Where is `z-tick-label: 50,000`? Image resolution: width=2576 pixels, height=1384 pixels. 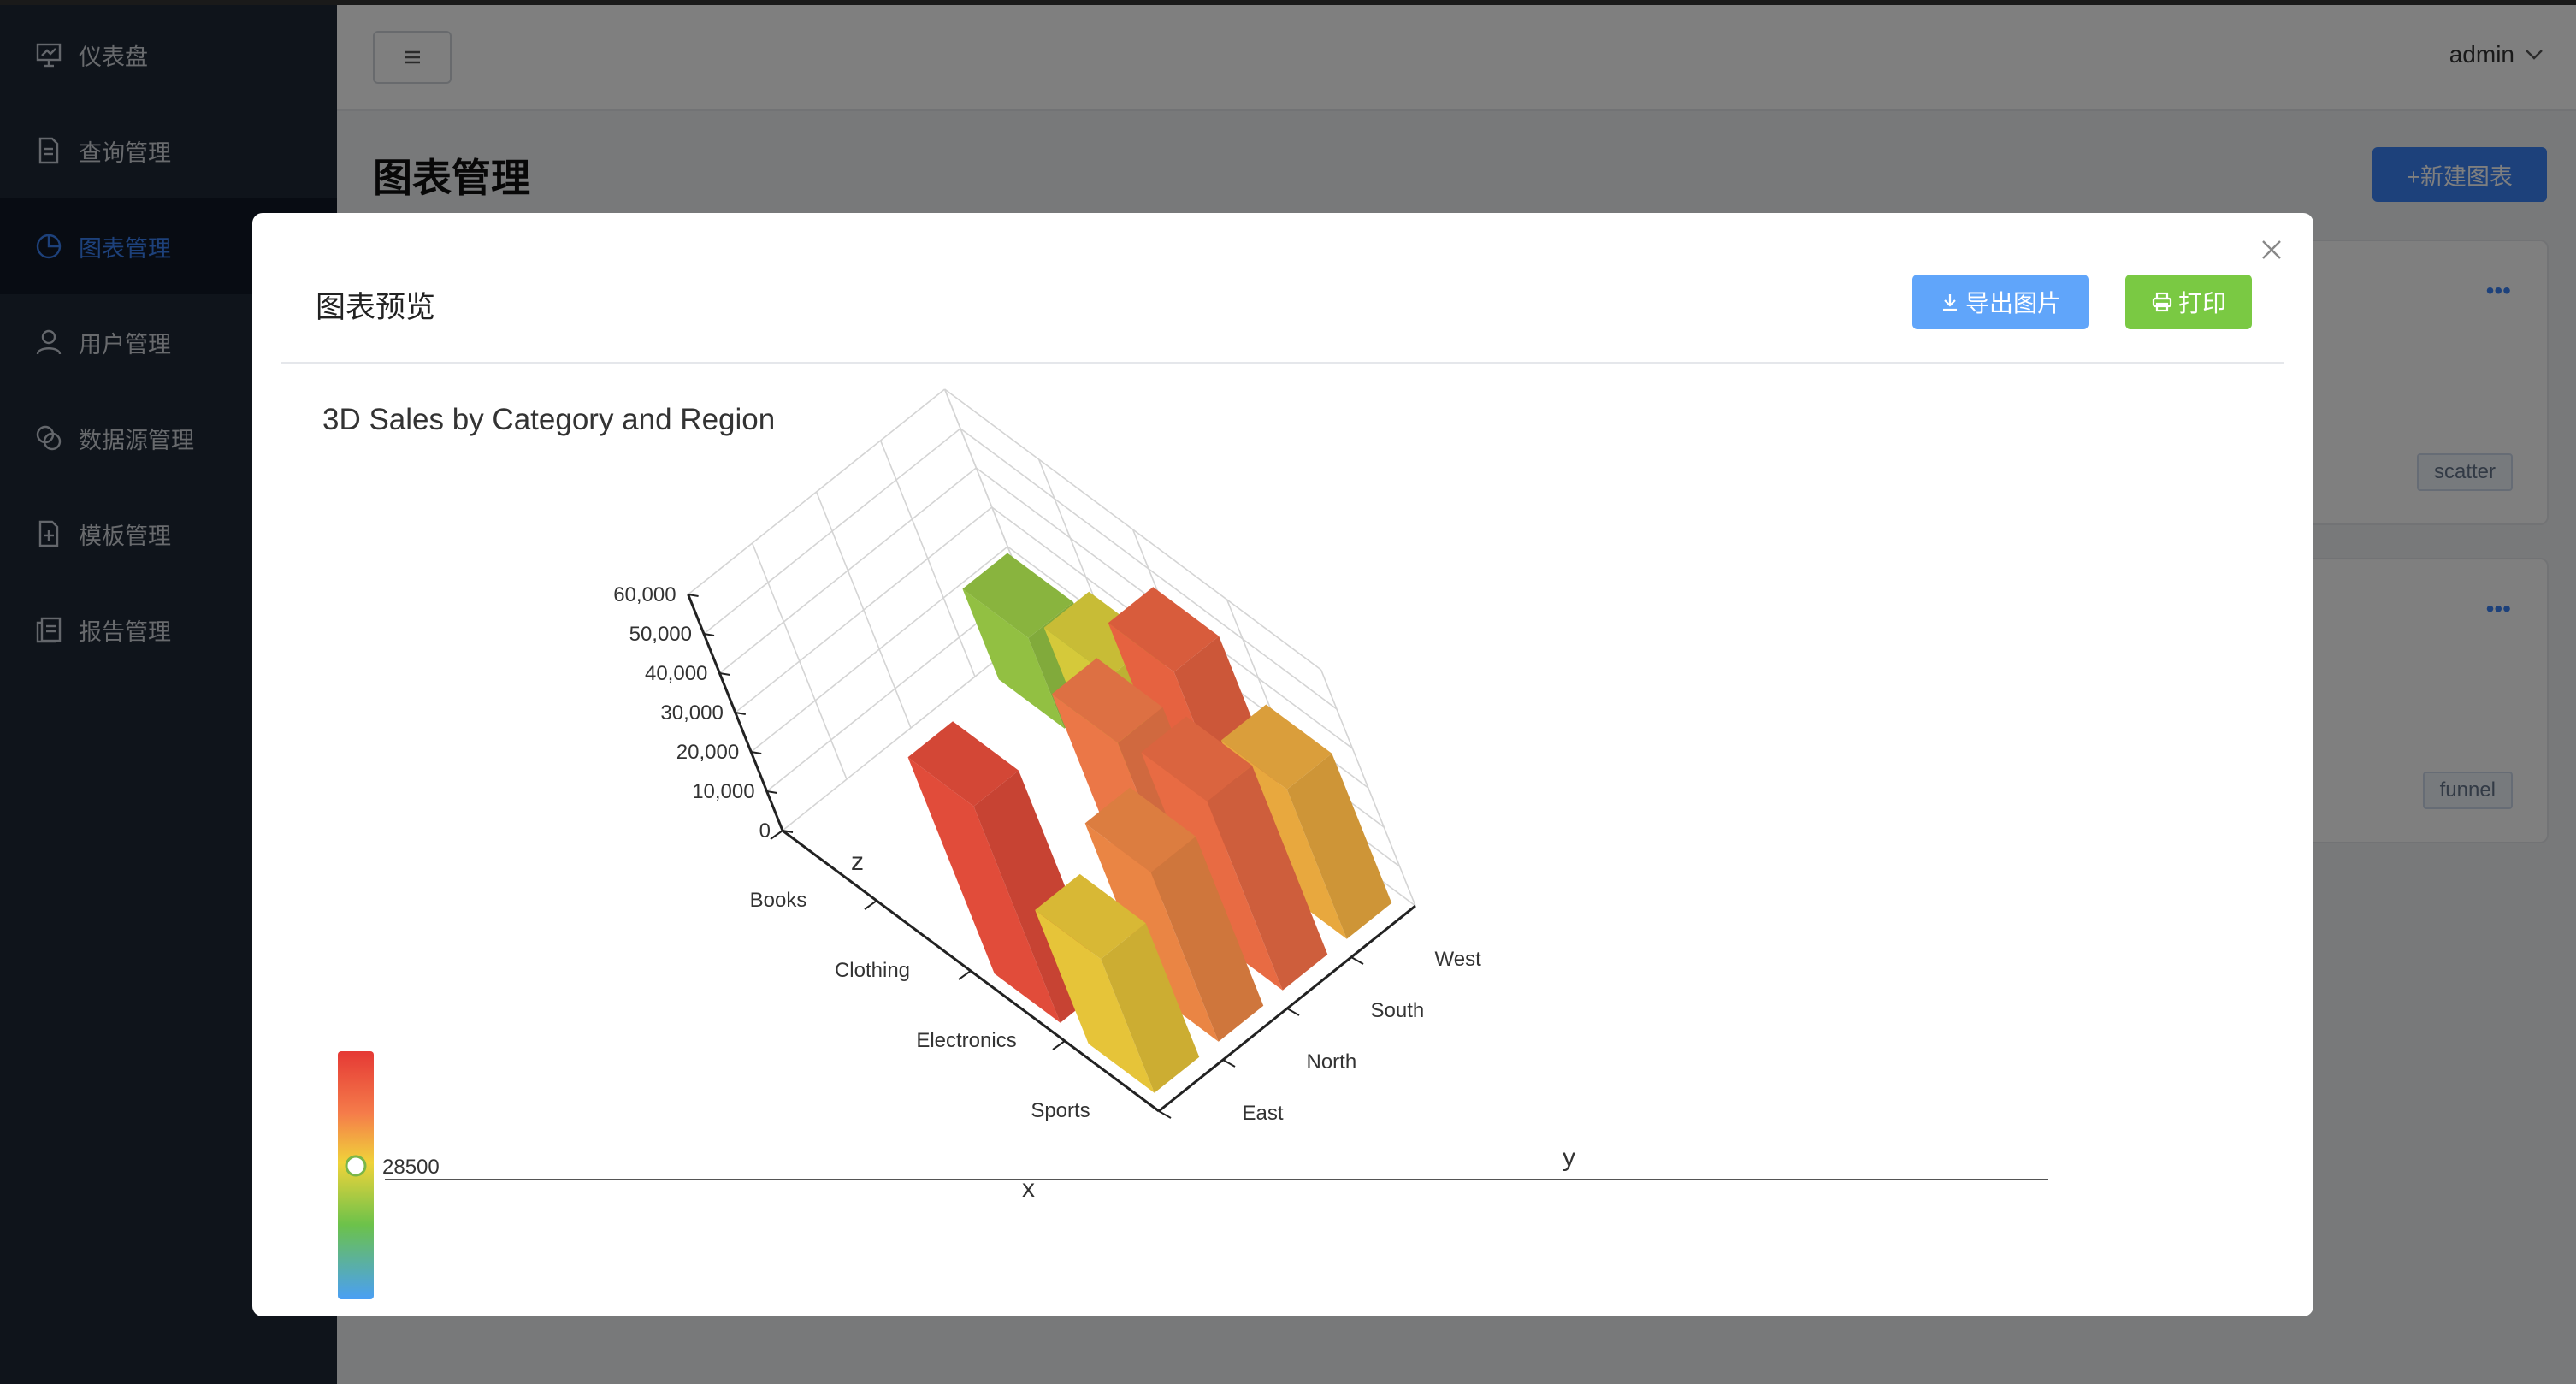
z-tick-label: 50,000 is located at coordinates (660, 634).